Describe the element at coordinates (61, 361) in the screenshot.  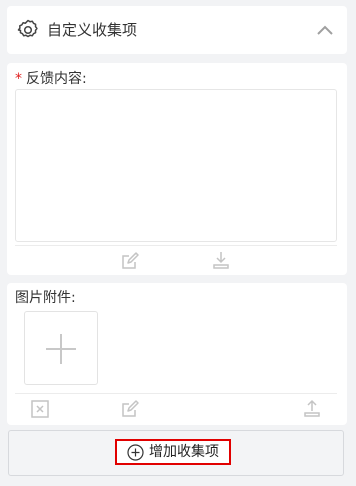
I see `plus-icon` at that location.